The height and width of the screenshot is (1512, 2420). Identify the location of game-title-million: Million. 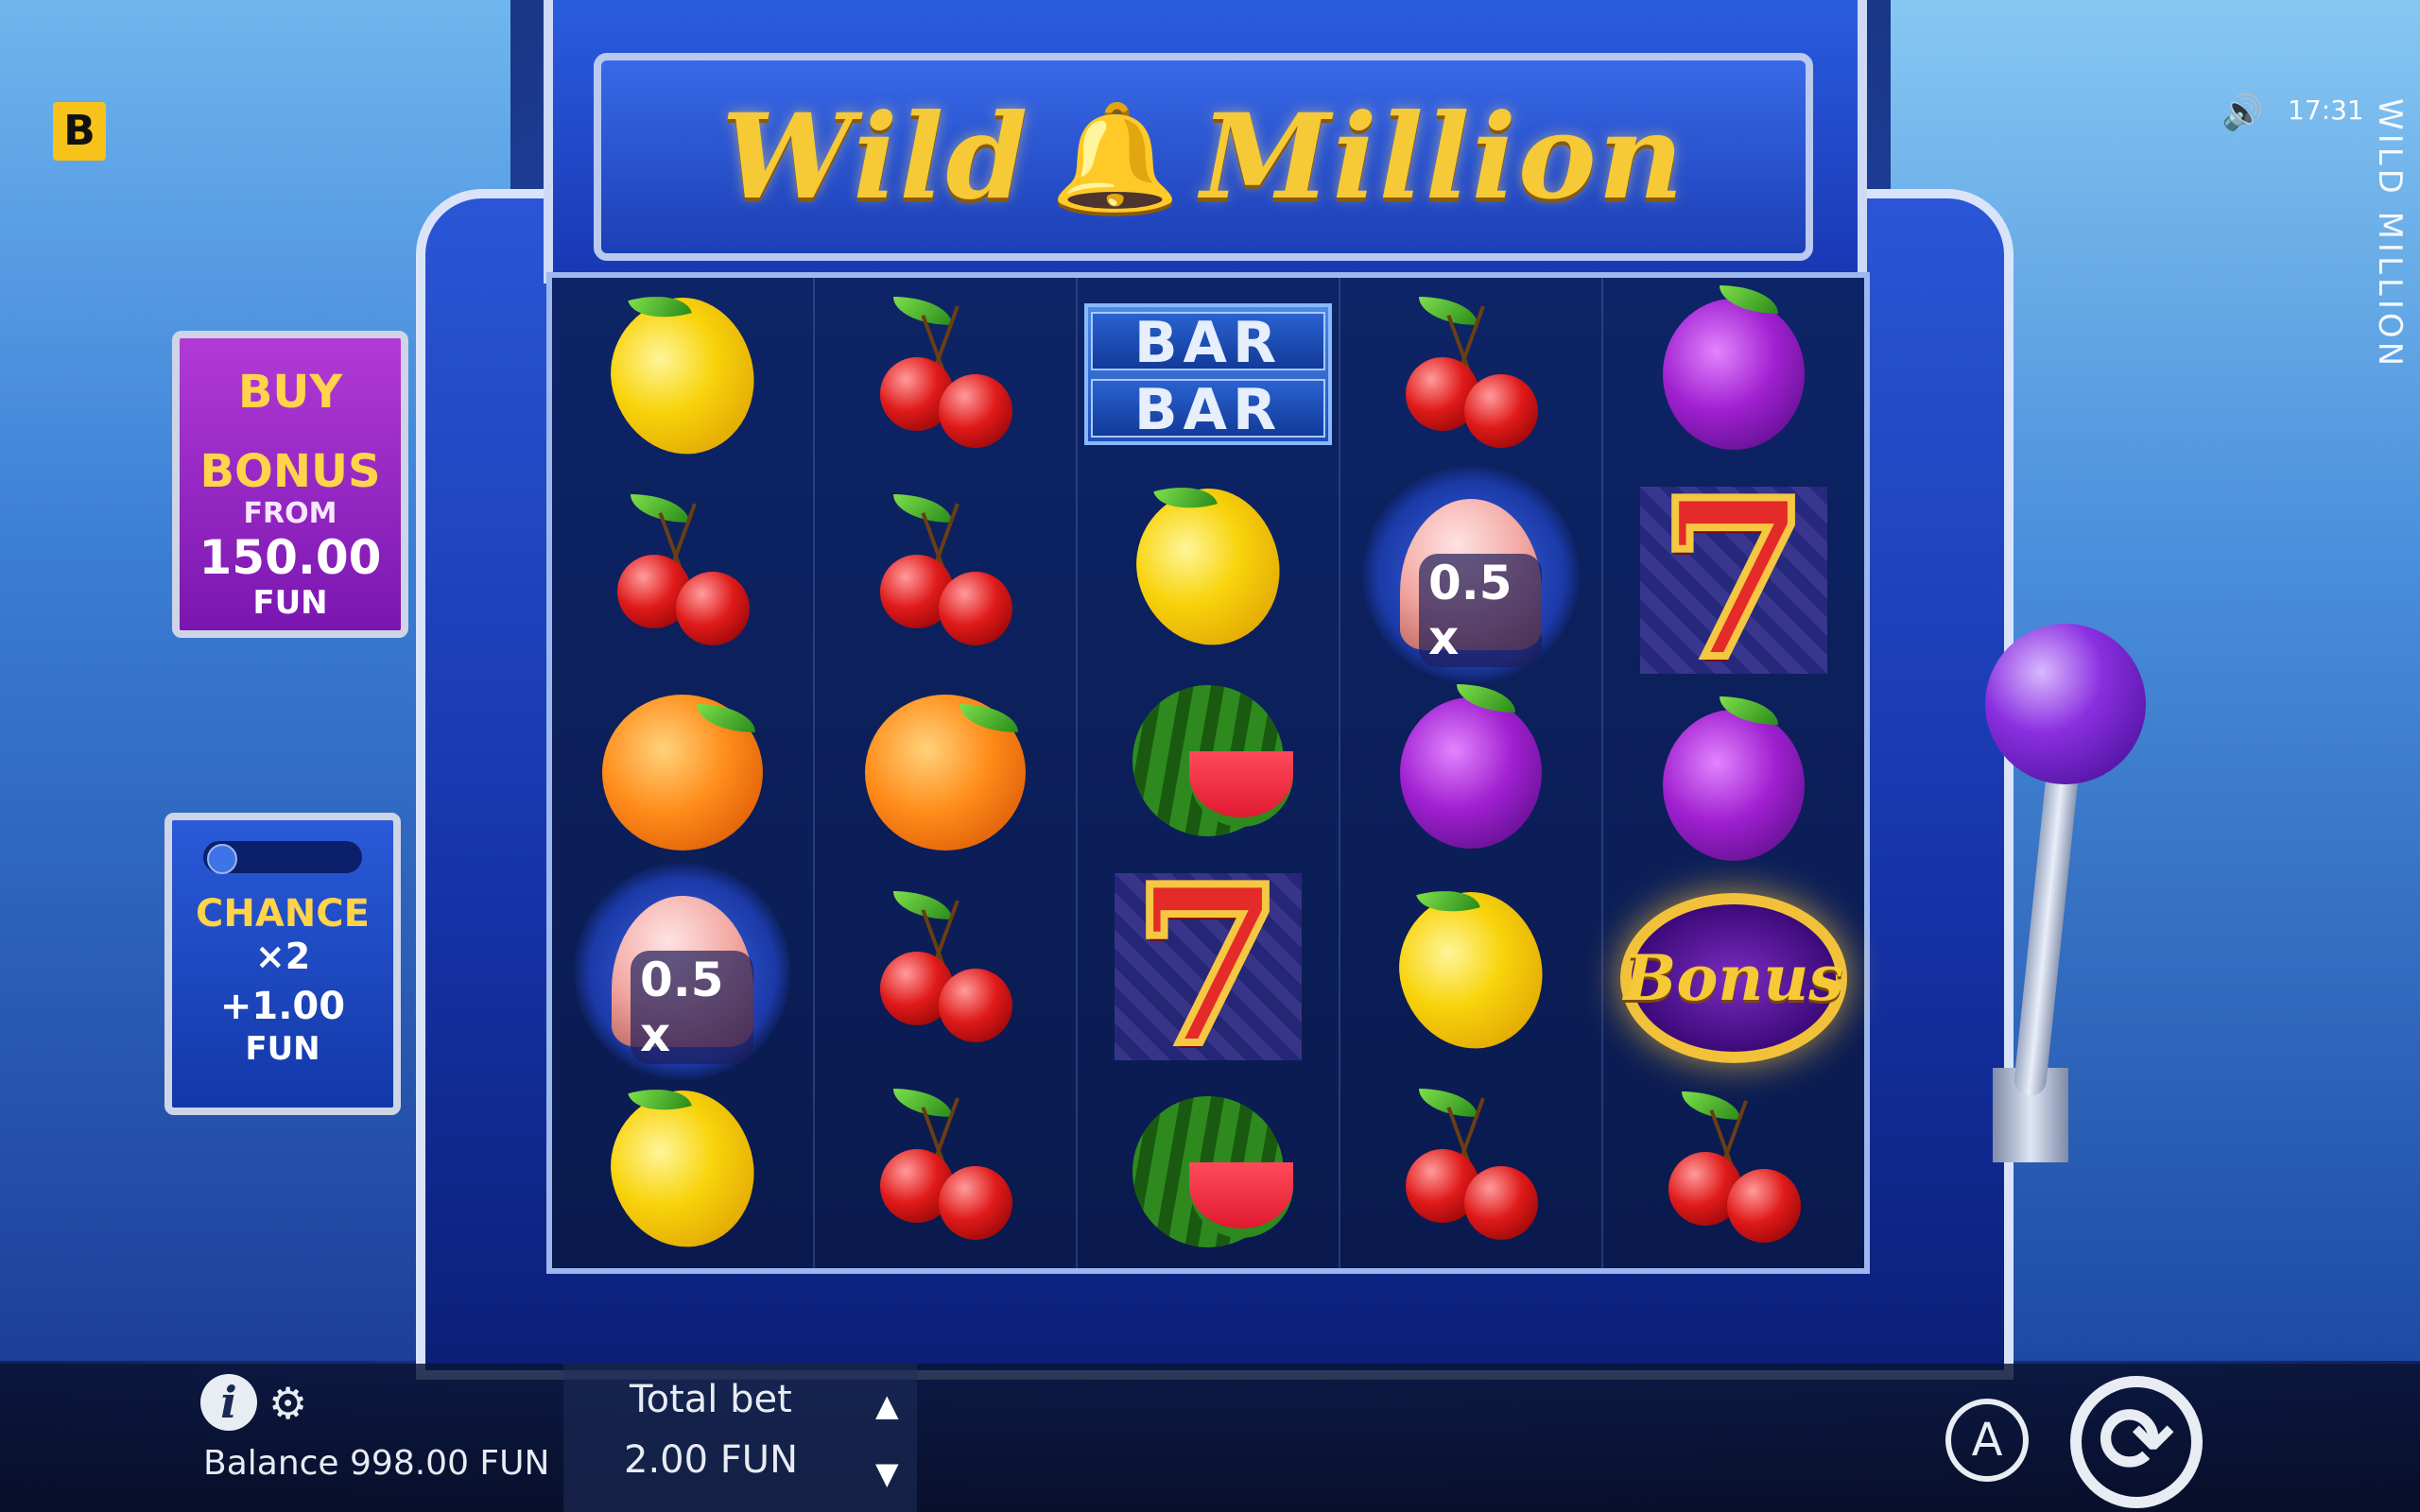
(1443, 157).